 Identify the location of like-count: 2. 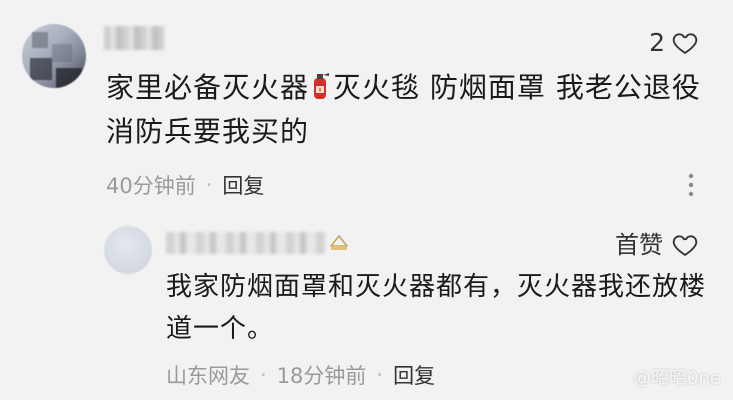
(657, 42).